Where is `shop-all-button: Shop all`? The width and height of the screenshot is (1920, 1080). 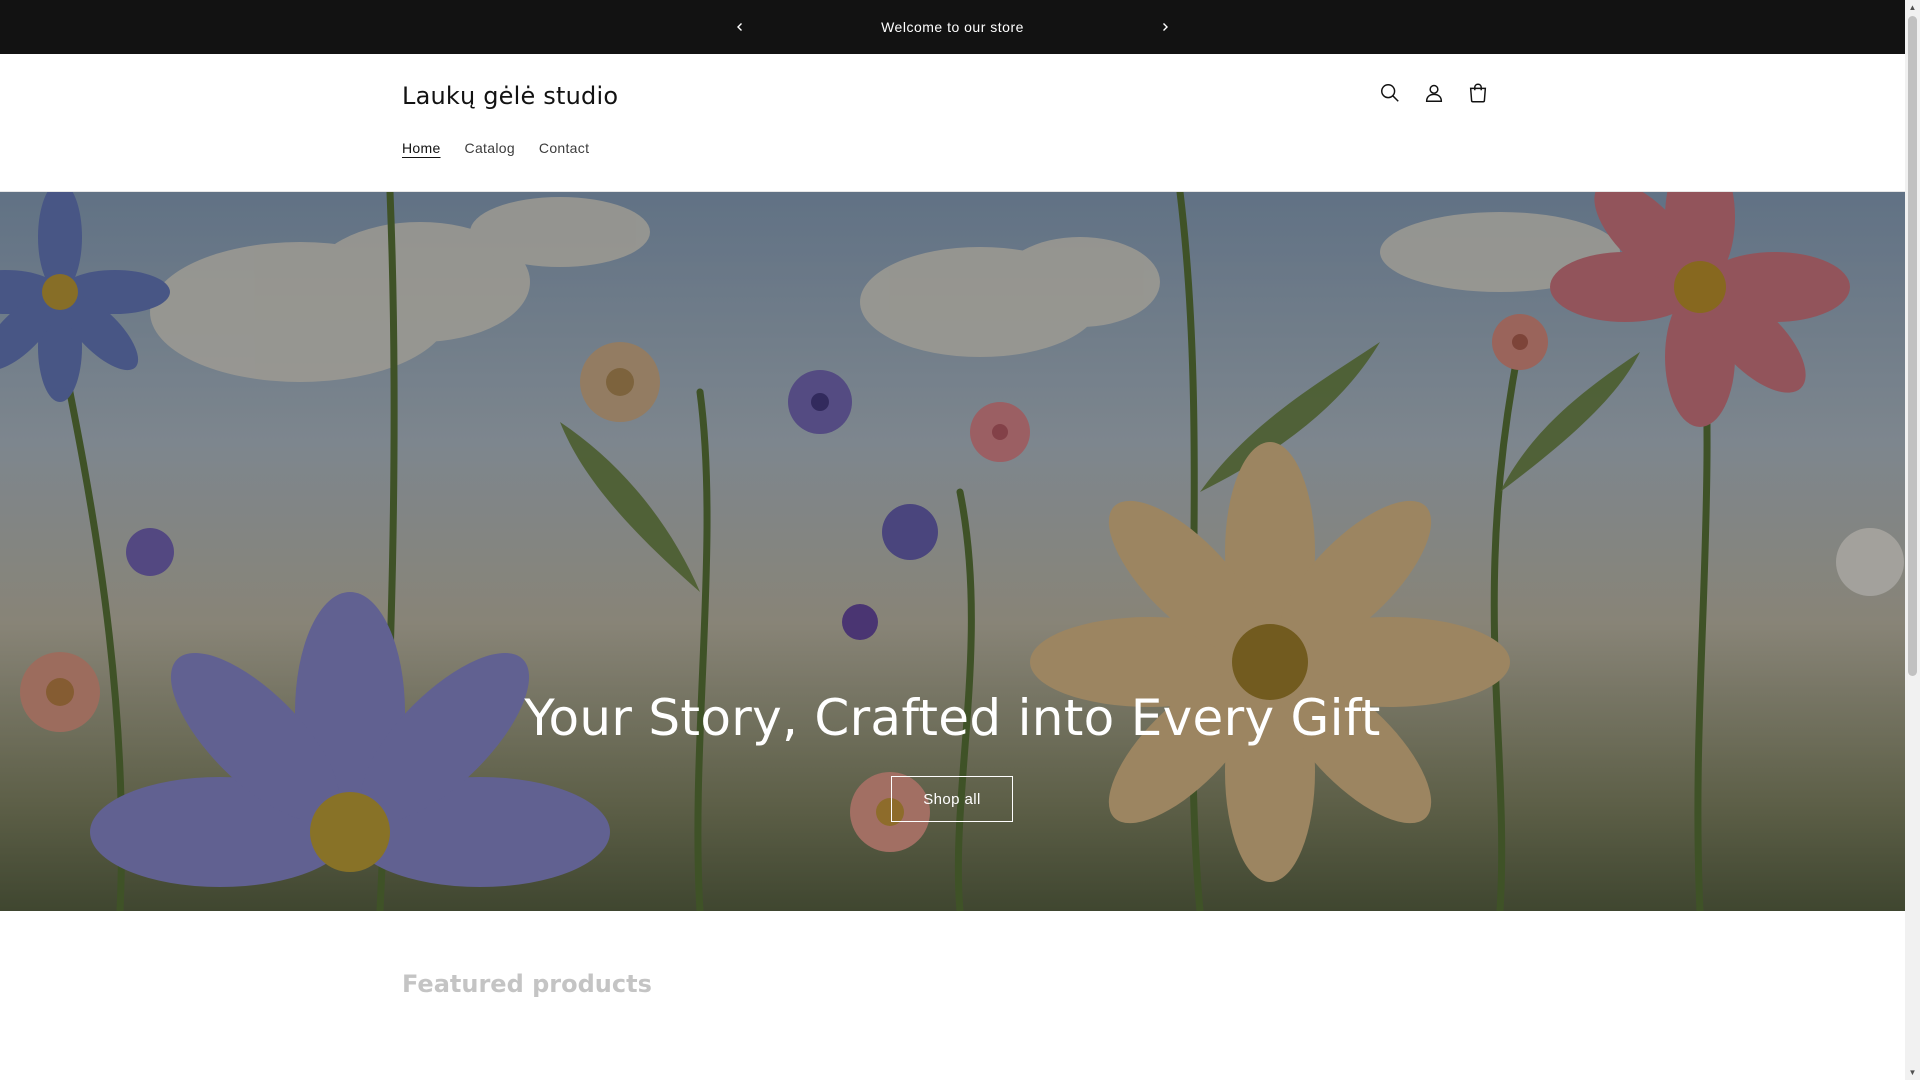
shop-all-button: Shop all is located at coordinates (952, 799).